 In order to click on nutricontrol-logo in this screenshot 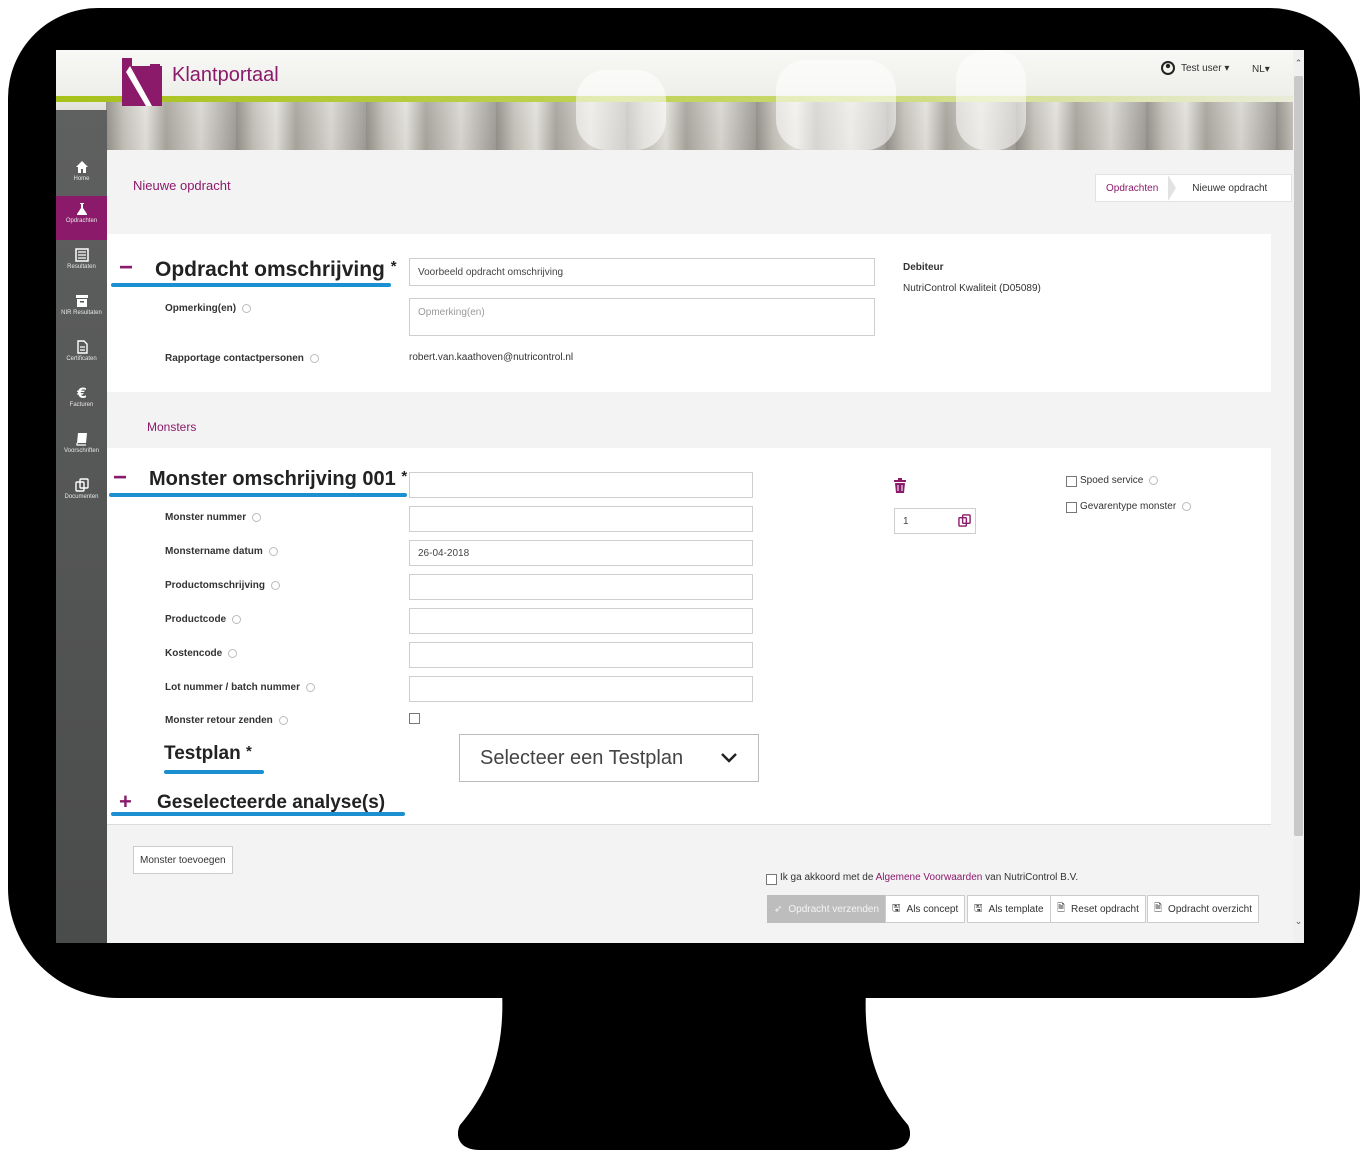, I will do `click(142, 82)`.